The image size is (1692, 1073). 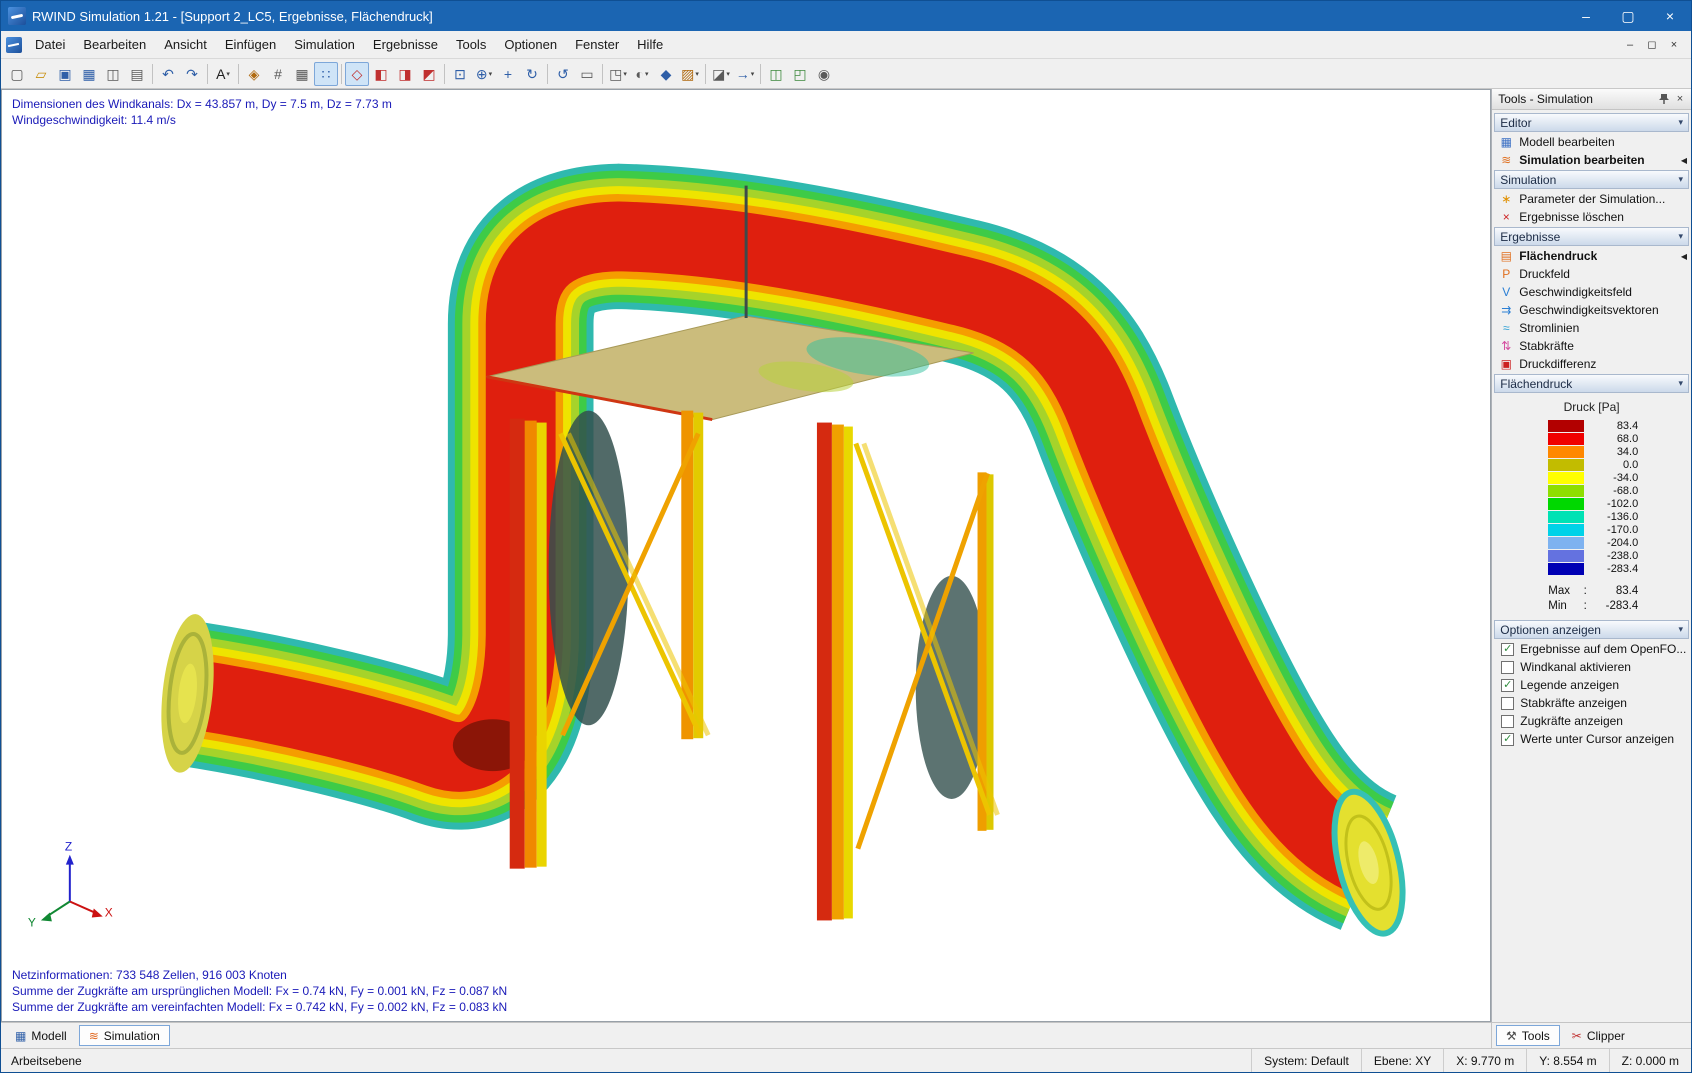 I want to click on view-top-icon: ◩, so click(x=429, y=73).